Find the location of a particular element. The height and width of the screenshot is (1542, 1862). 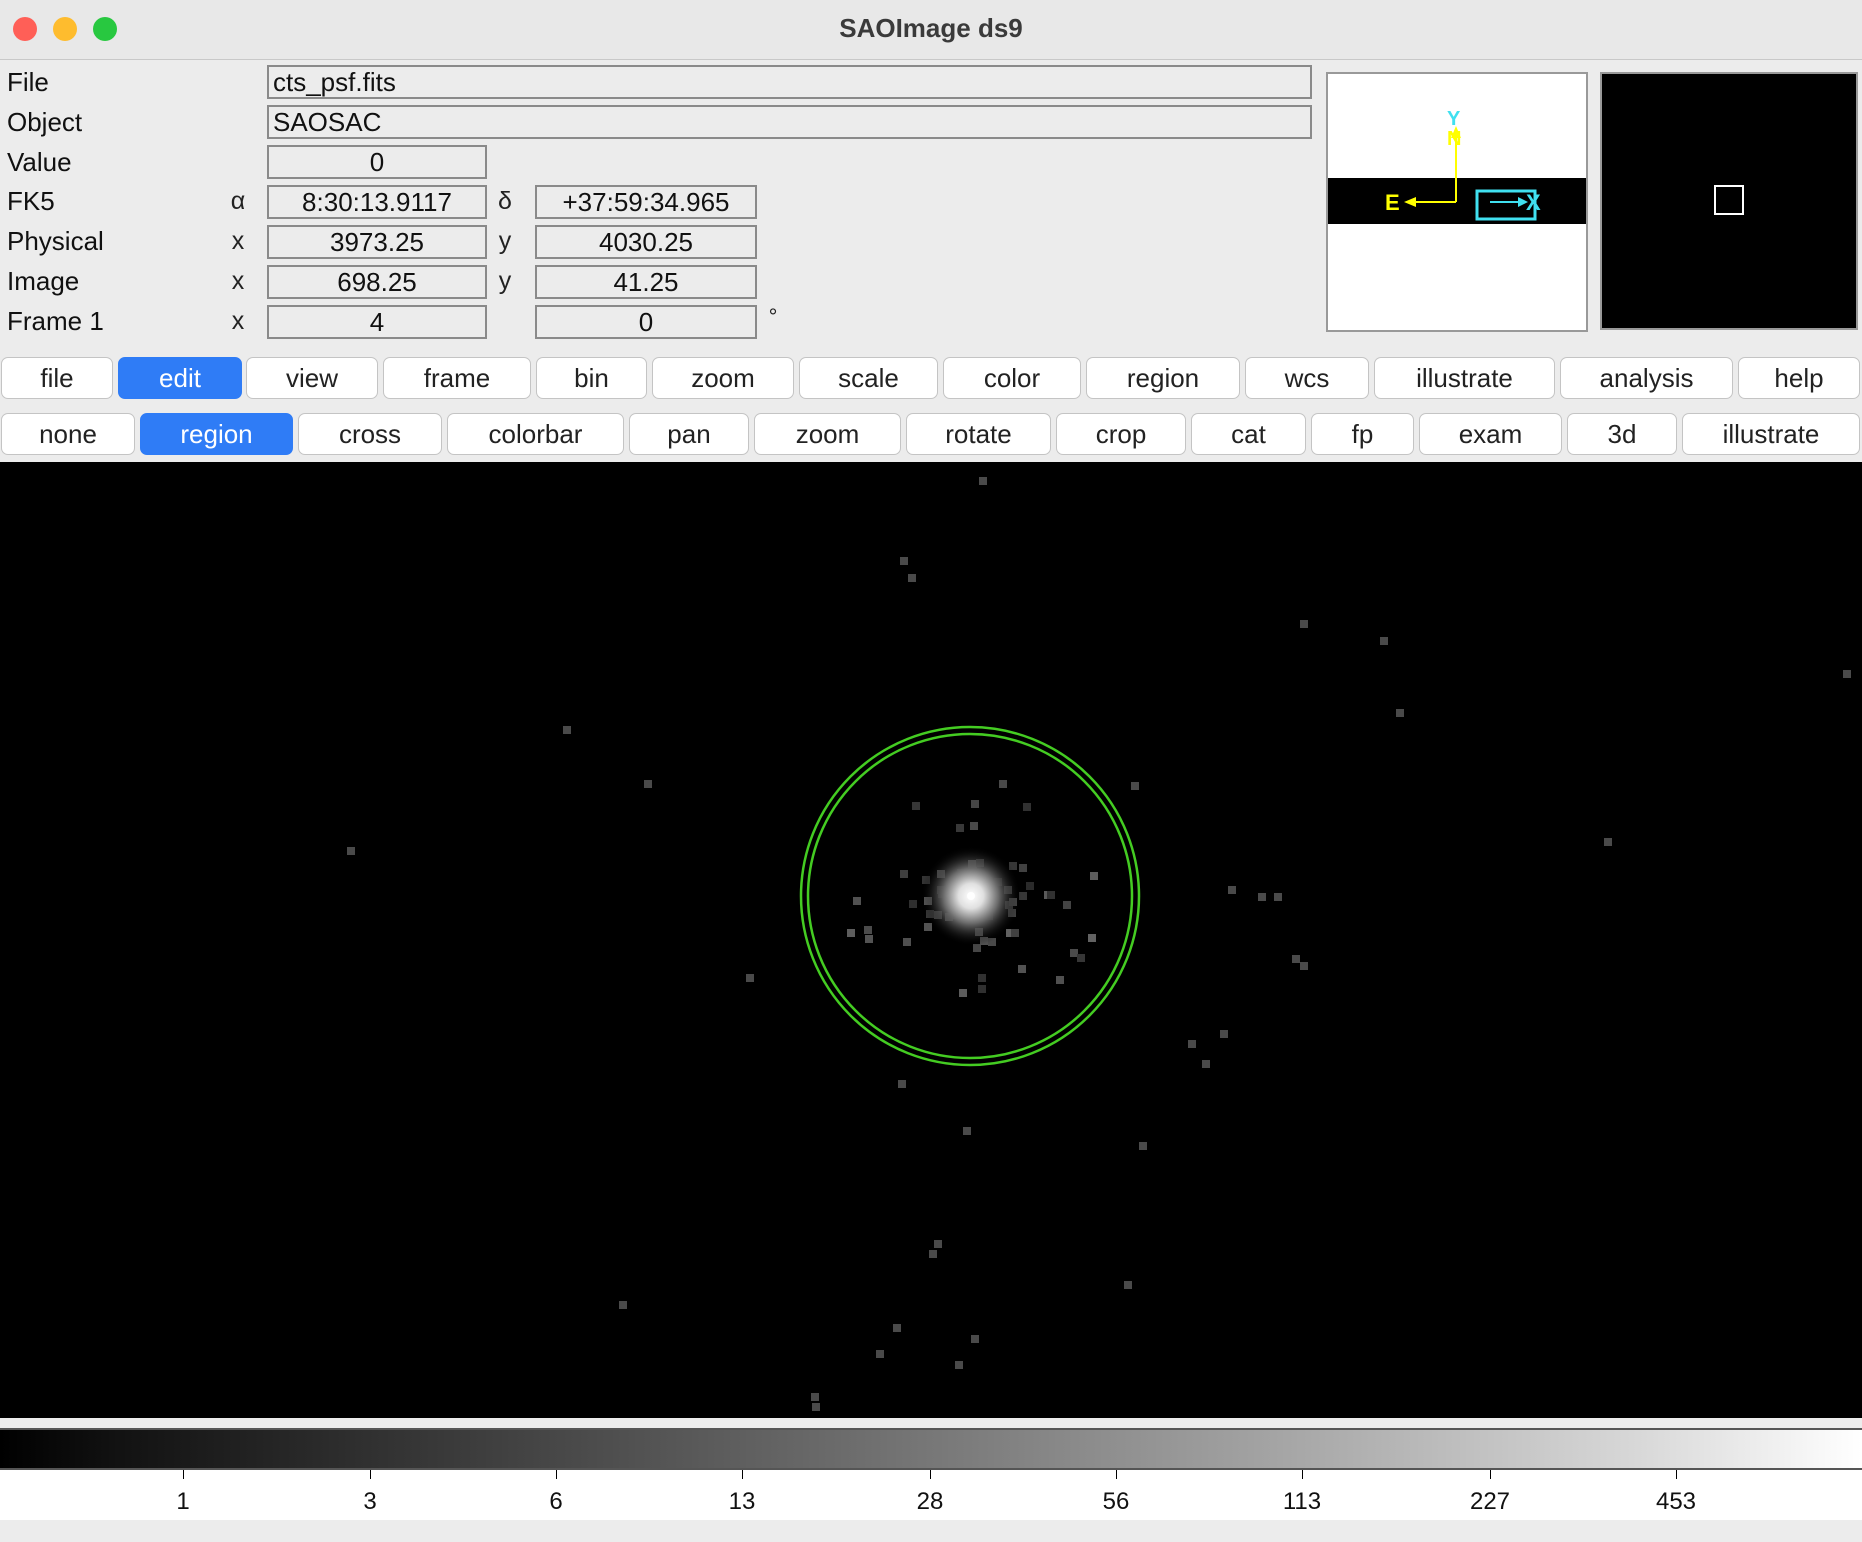

frame-zoom-field: 4 is located at coordinates (377, 322).